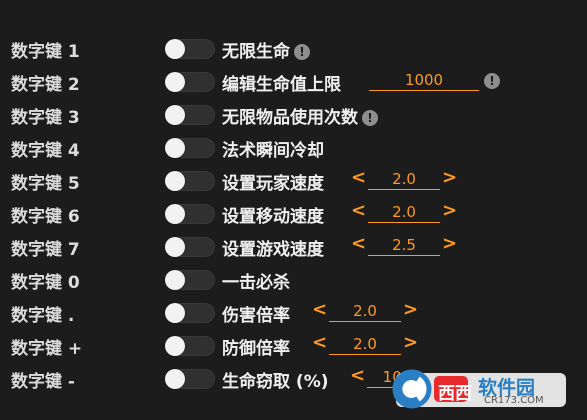  I want to click on option-label: 防御倍率, so click(256, 349).